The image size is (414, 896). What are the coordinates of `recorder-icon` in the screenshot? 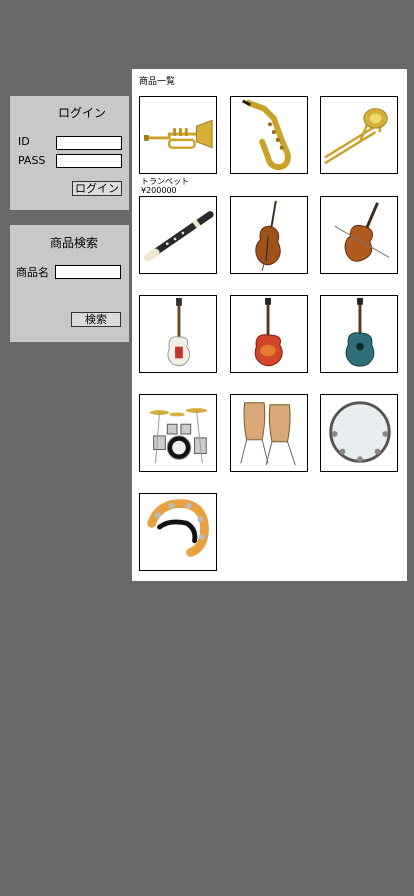 It's located at (178, 236).